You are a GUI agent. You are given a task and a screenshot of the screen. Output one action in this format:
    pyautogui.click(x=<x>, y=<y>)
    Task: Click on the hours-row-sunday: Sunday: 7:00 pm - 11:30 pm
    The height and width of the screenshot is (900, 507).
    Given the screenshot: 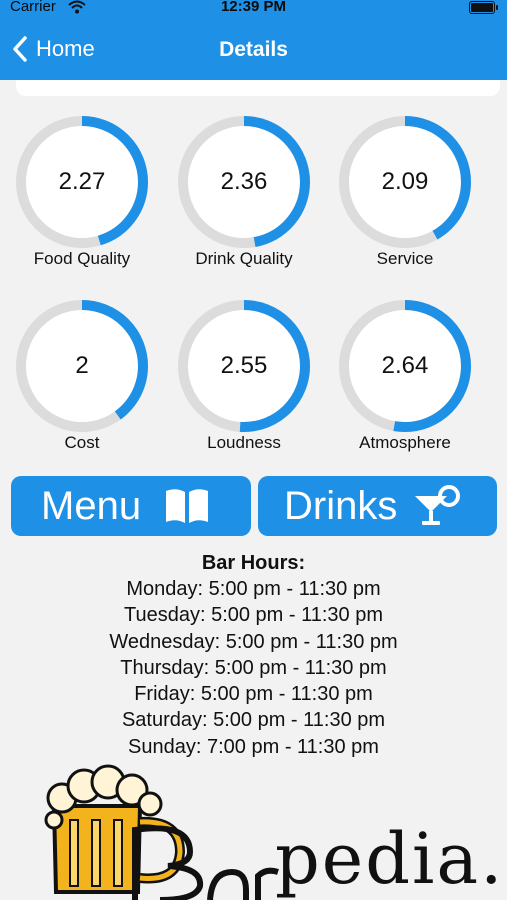 What is the action you would take?
    pyautogui.click(x=253, y=746)
    